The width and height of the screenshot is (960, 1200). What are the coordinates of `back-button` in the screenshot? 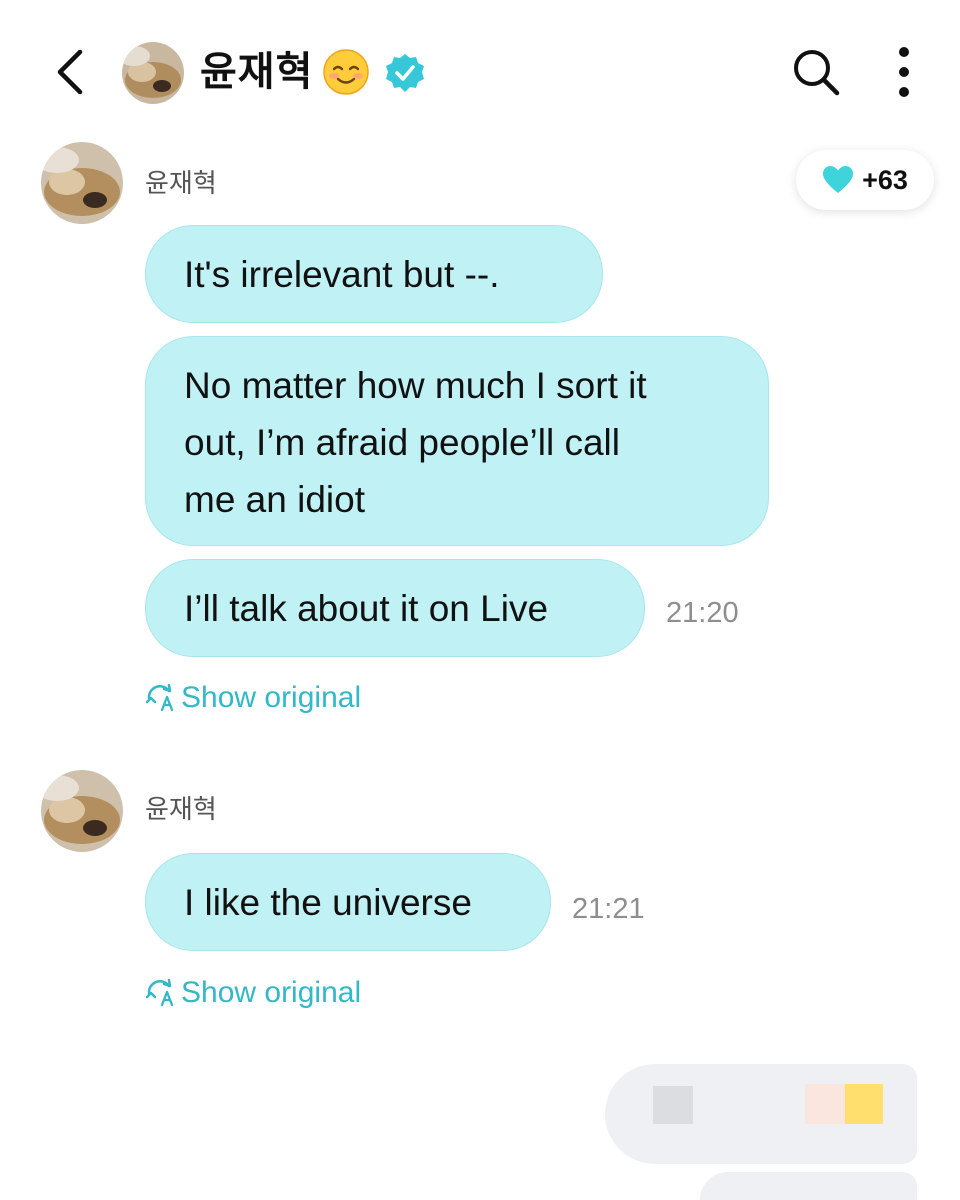 It's located at (73, 72).